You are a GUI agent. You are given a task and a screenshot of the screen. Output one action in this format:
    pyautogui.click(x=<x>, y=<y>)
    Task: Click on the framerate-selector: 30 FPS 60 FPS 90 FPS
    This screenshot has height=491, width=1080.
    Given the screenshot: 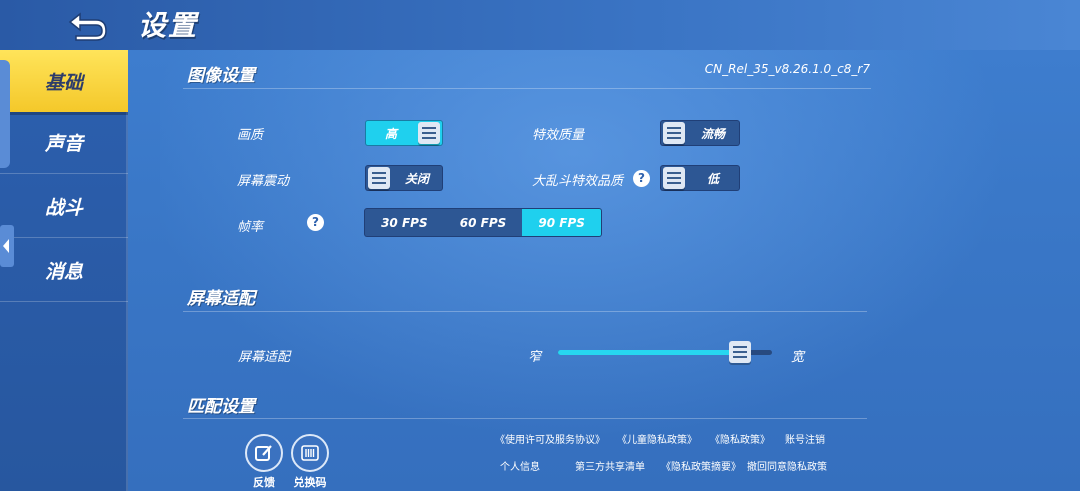 What is the action you would take?
    pyautogui.click(x=483, y=222)
    